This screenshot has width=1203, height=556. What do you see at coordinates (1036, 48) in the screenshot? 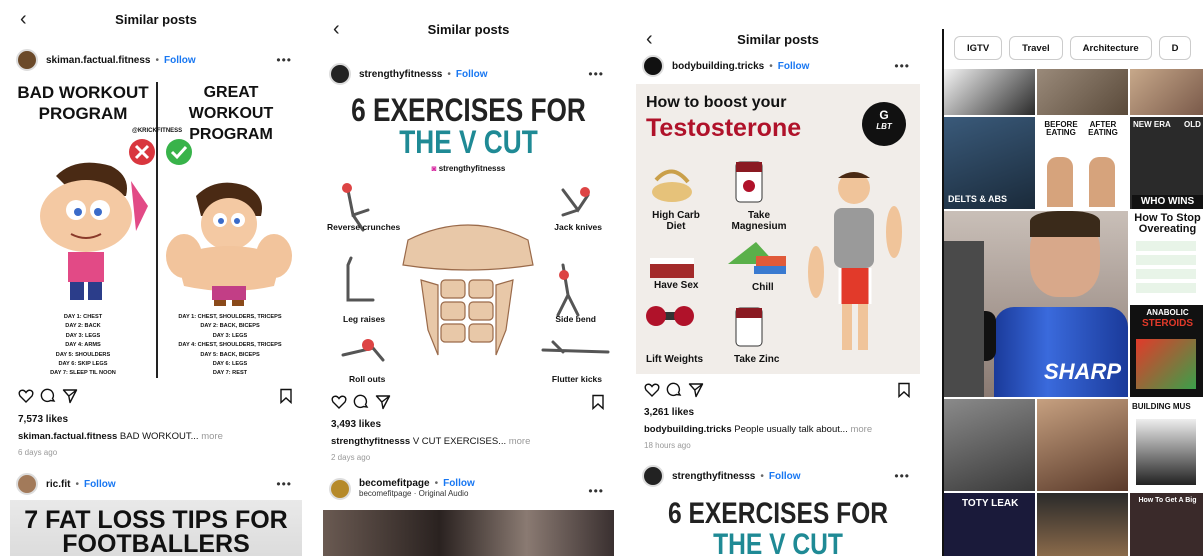
I see `tab-travel: Travel` at bounding box center [1036, 48].